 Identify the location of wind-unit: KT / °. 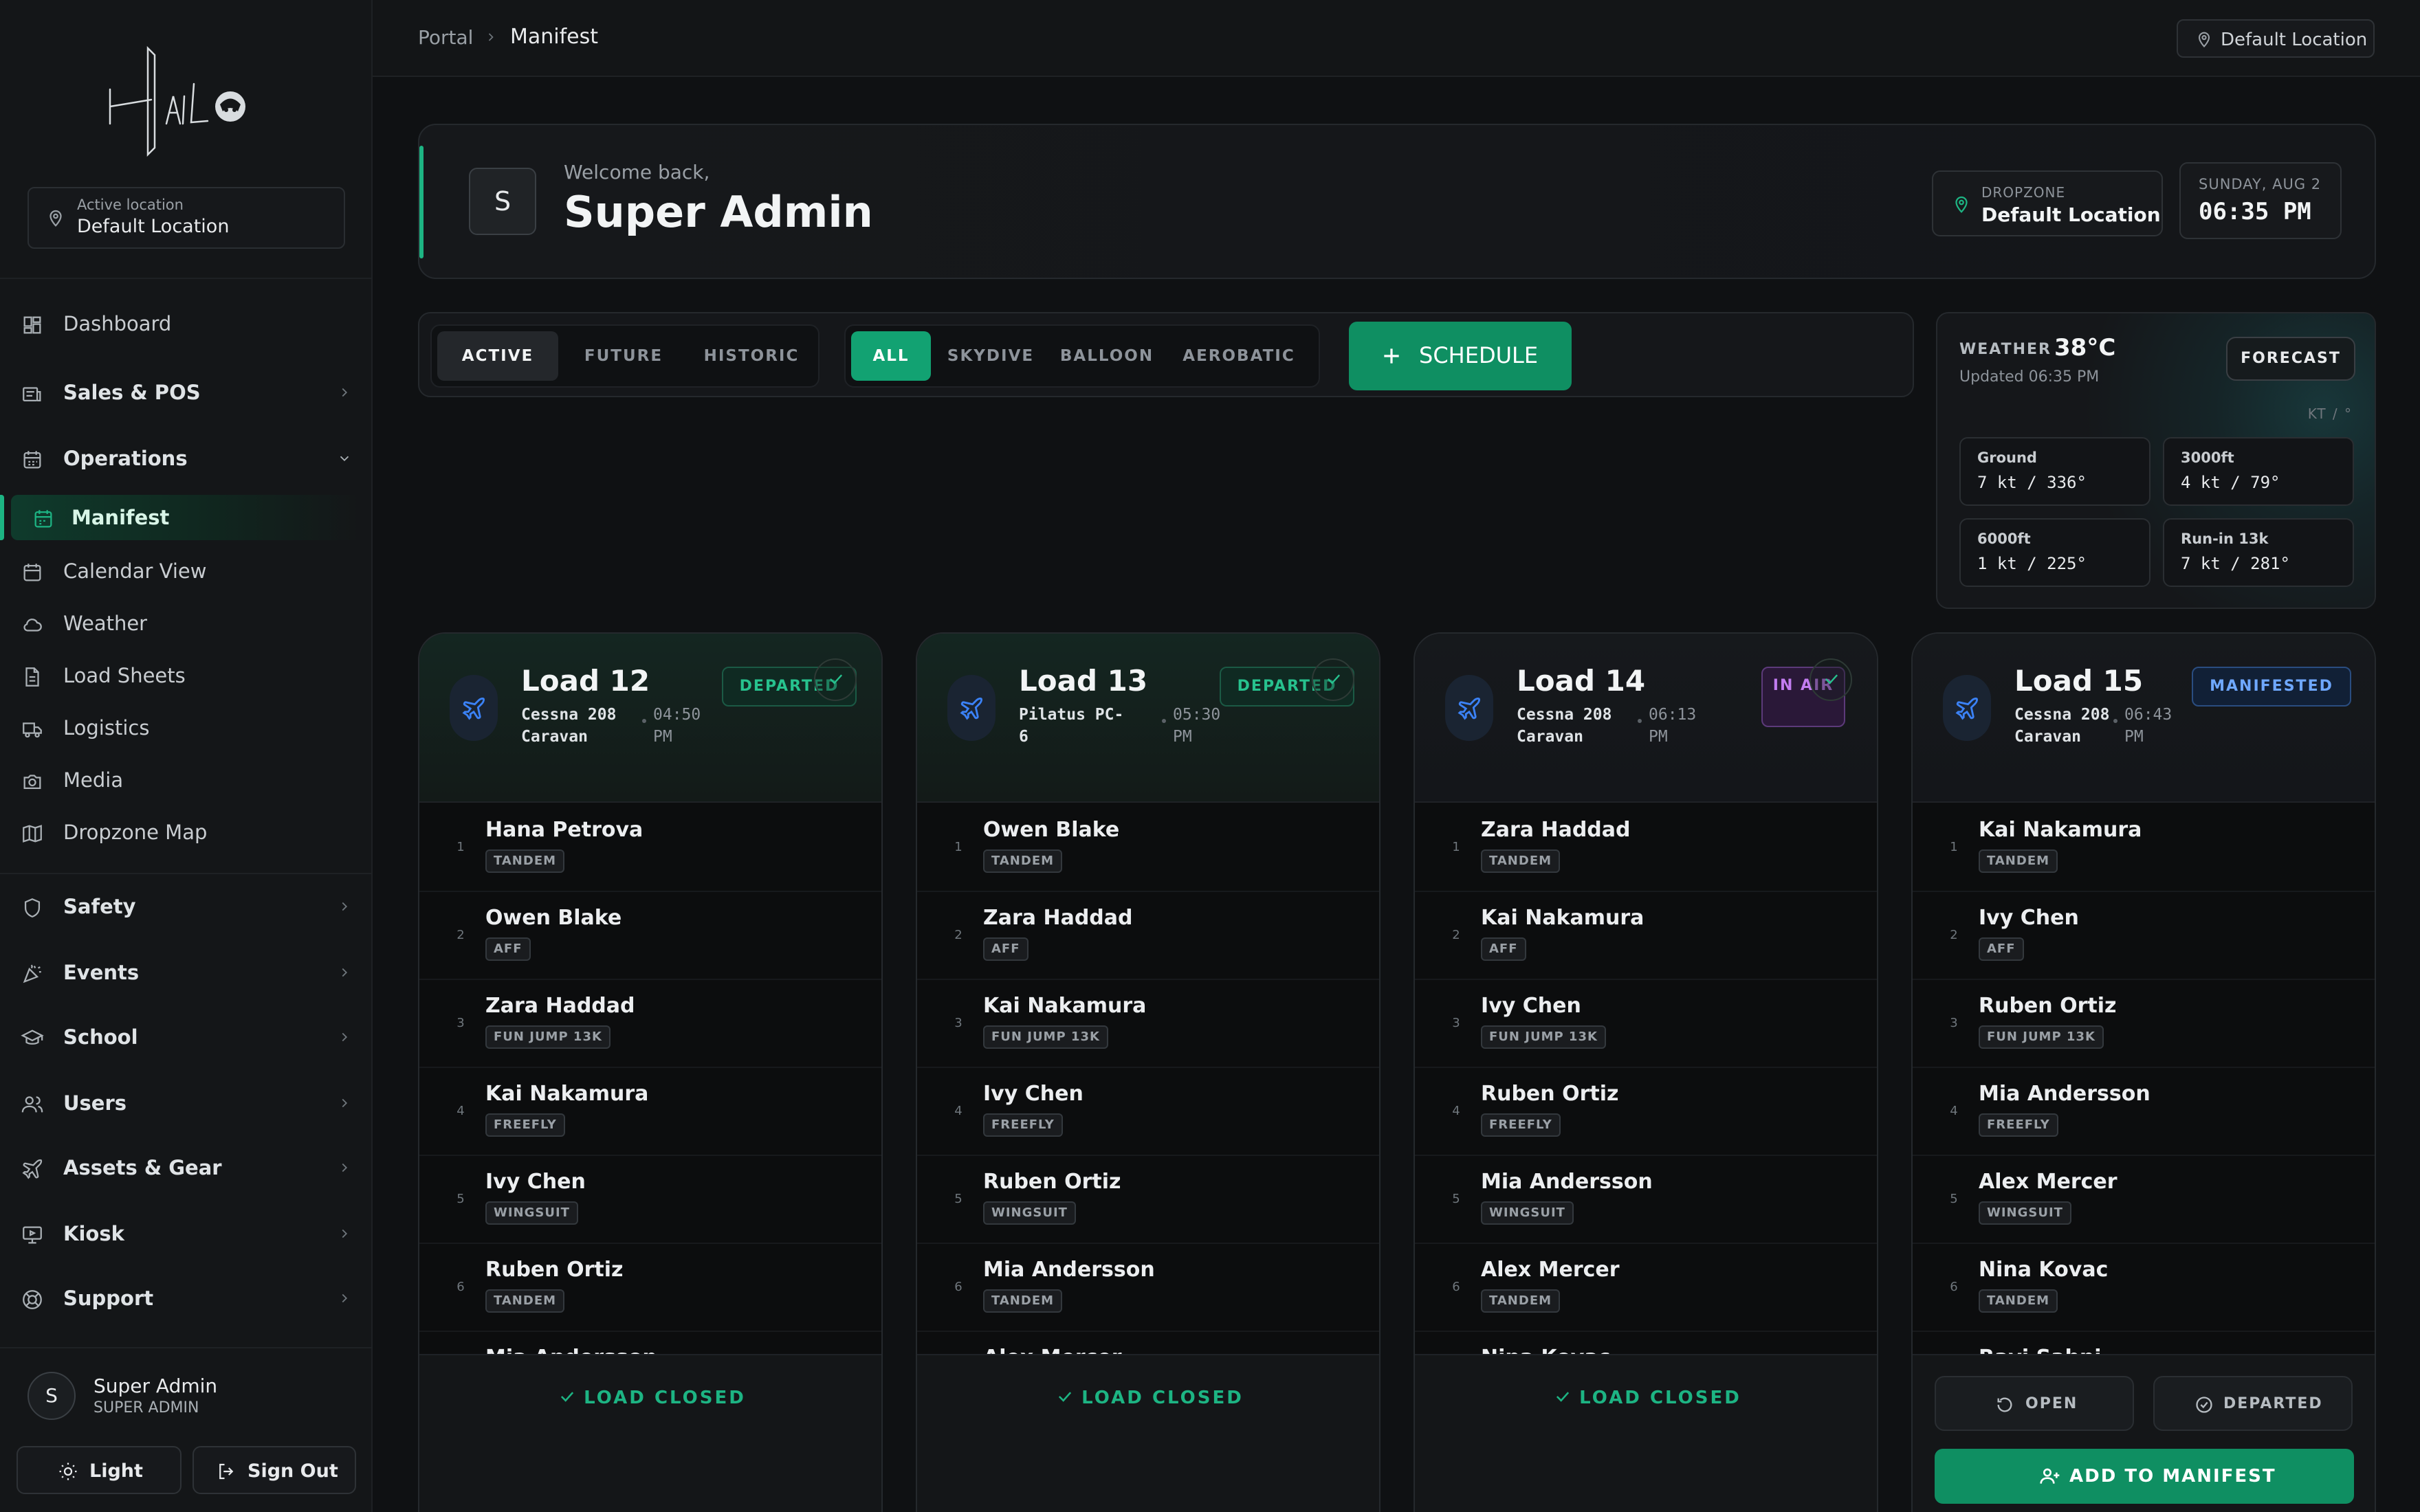
(2330, 413).